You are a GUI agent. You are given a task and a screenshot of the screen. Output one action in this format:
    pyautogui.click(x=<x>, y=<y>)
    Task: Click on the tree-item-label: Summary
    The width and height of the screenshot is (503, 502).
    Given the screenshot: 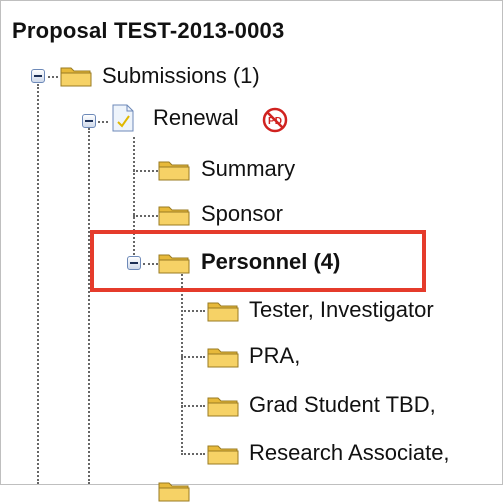 What is the action you would take?
    pyautogui.click(x=248, y=168)
    